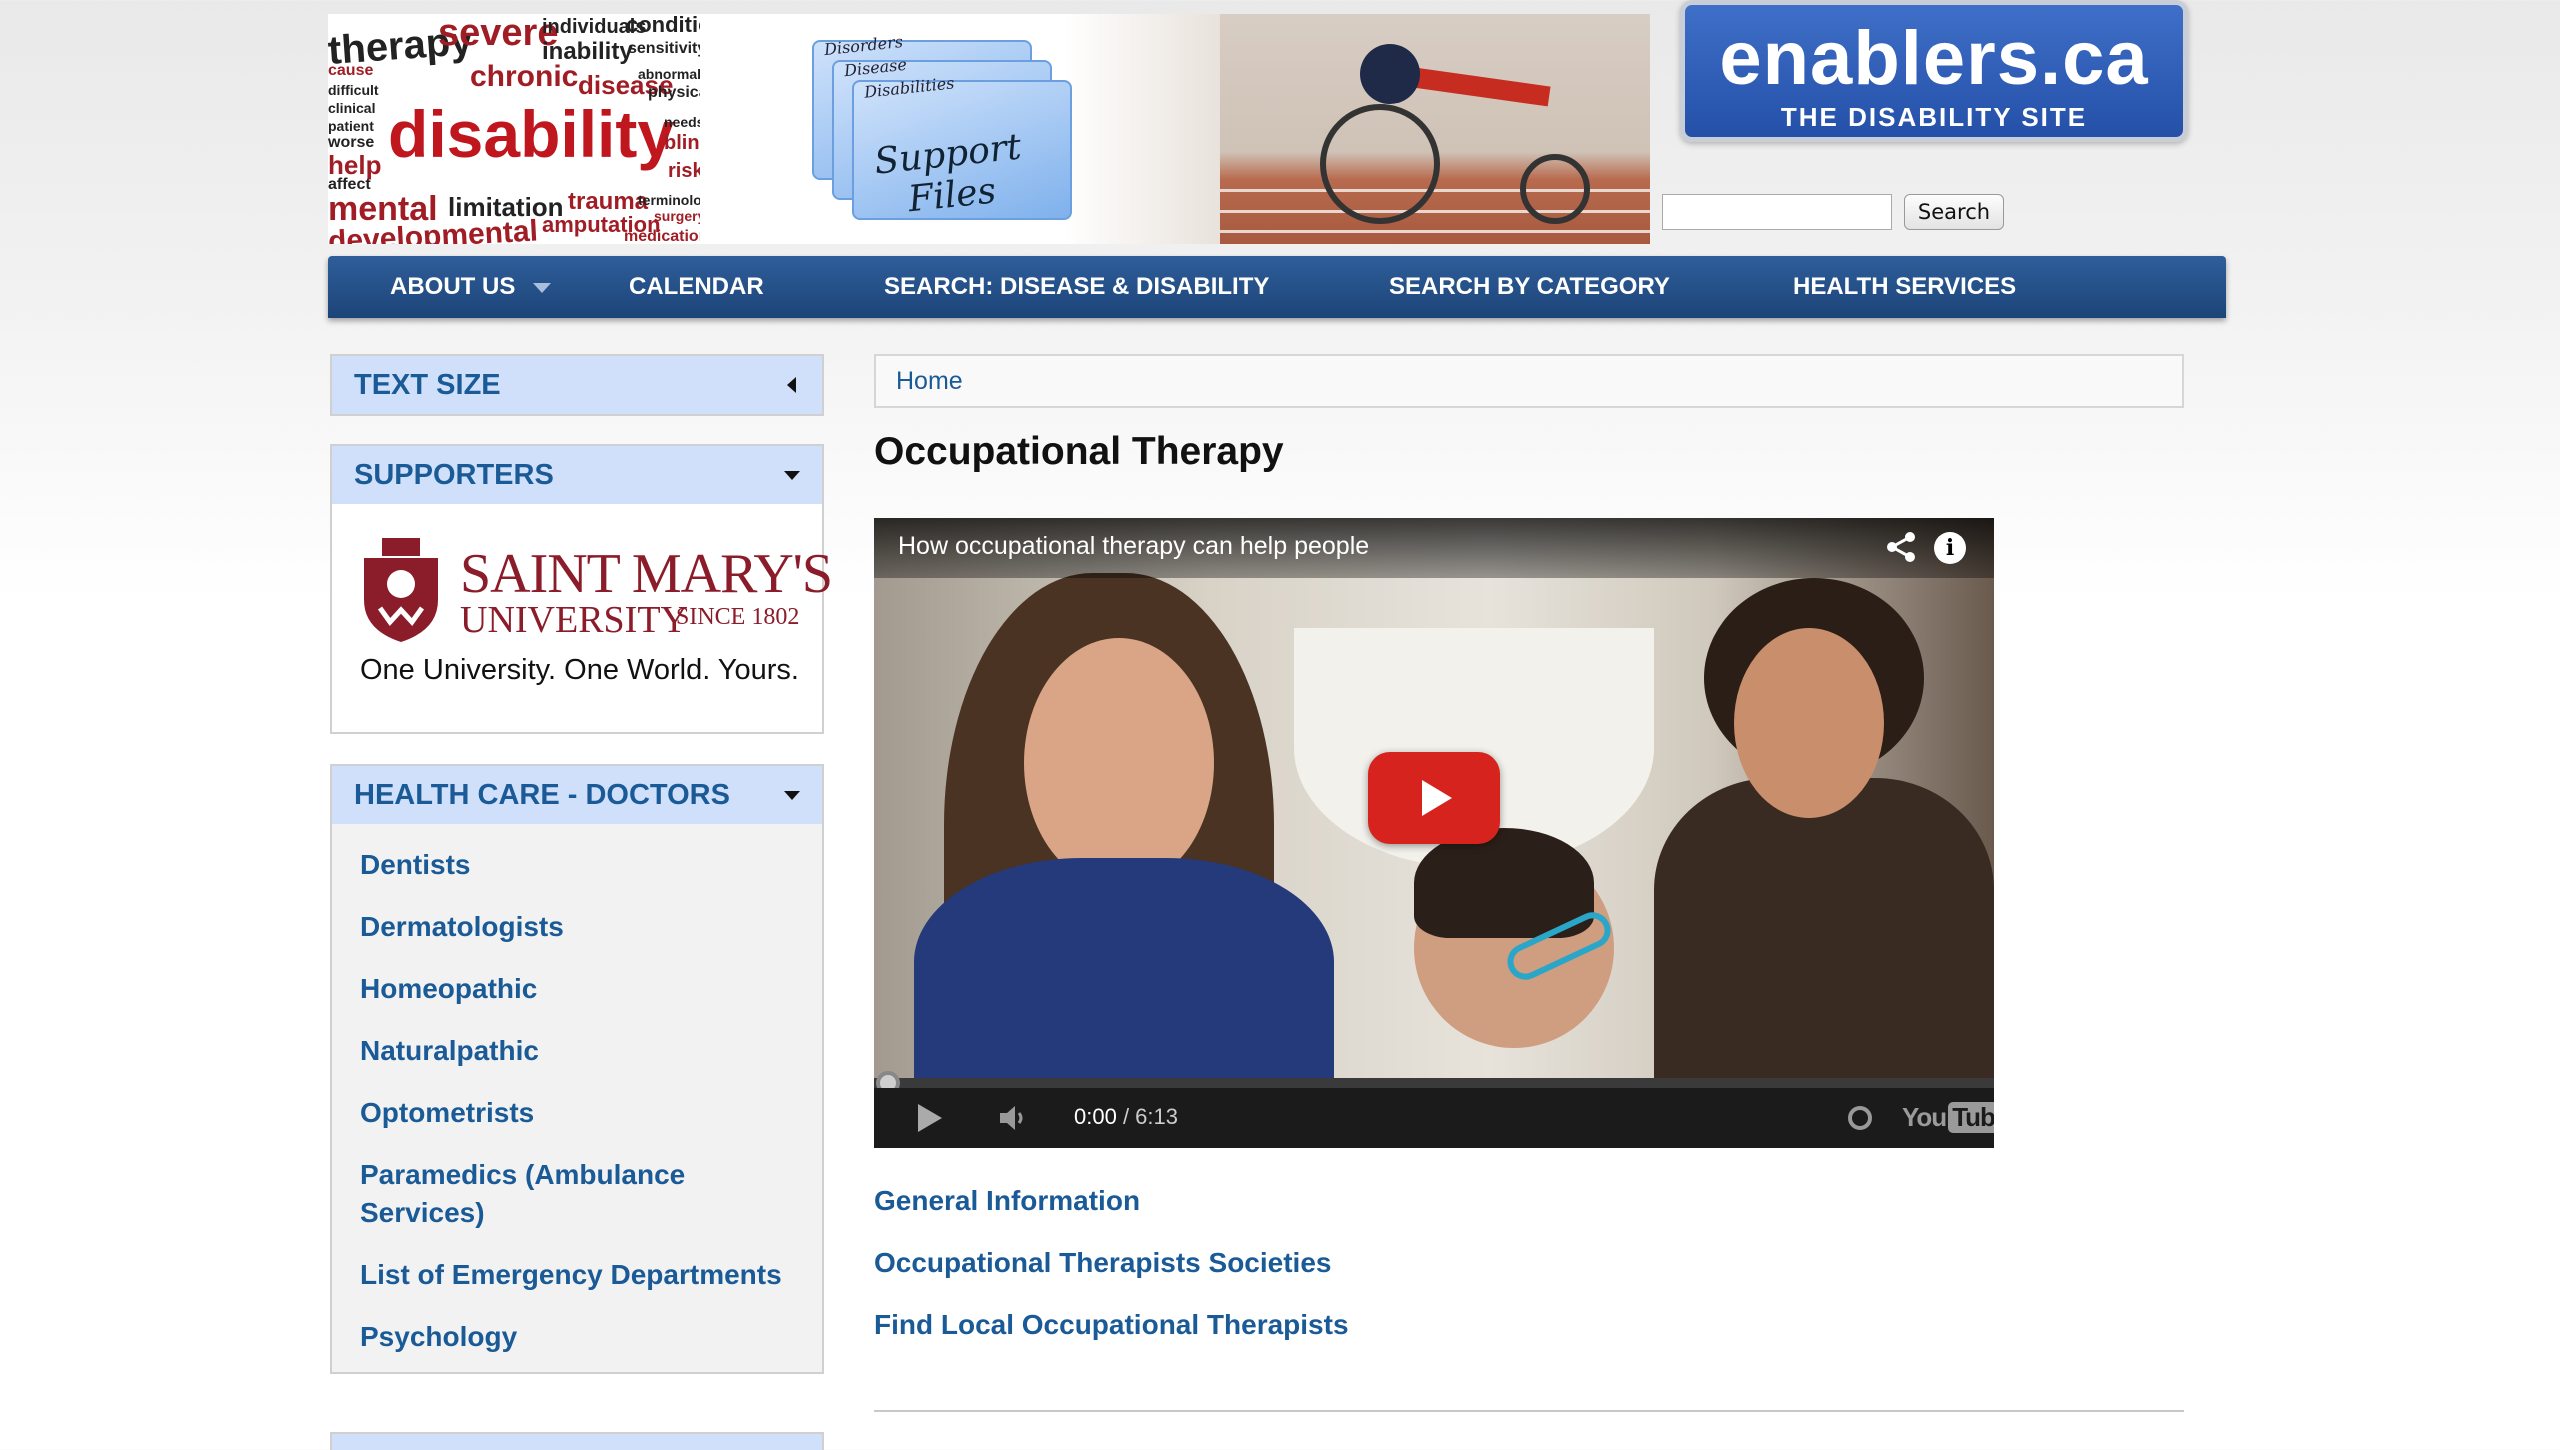 This screenshot has height=1450, width=2560. I want to click on university-name-line2: UNIVERSITY, so click(574, 620).